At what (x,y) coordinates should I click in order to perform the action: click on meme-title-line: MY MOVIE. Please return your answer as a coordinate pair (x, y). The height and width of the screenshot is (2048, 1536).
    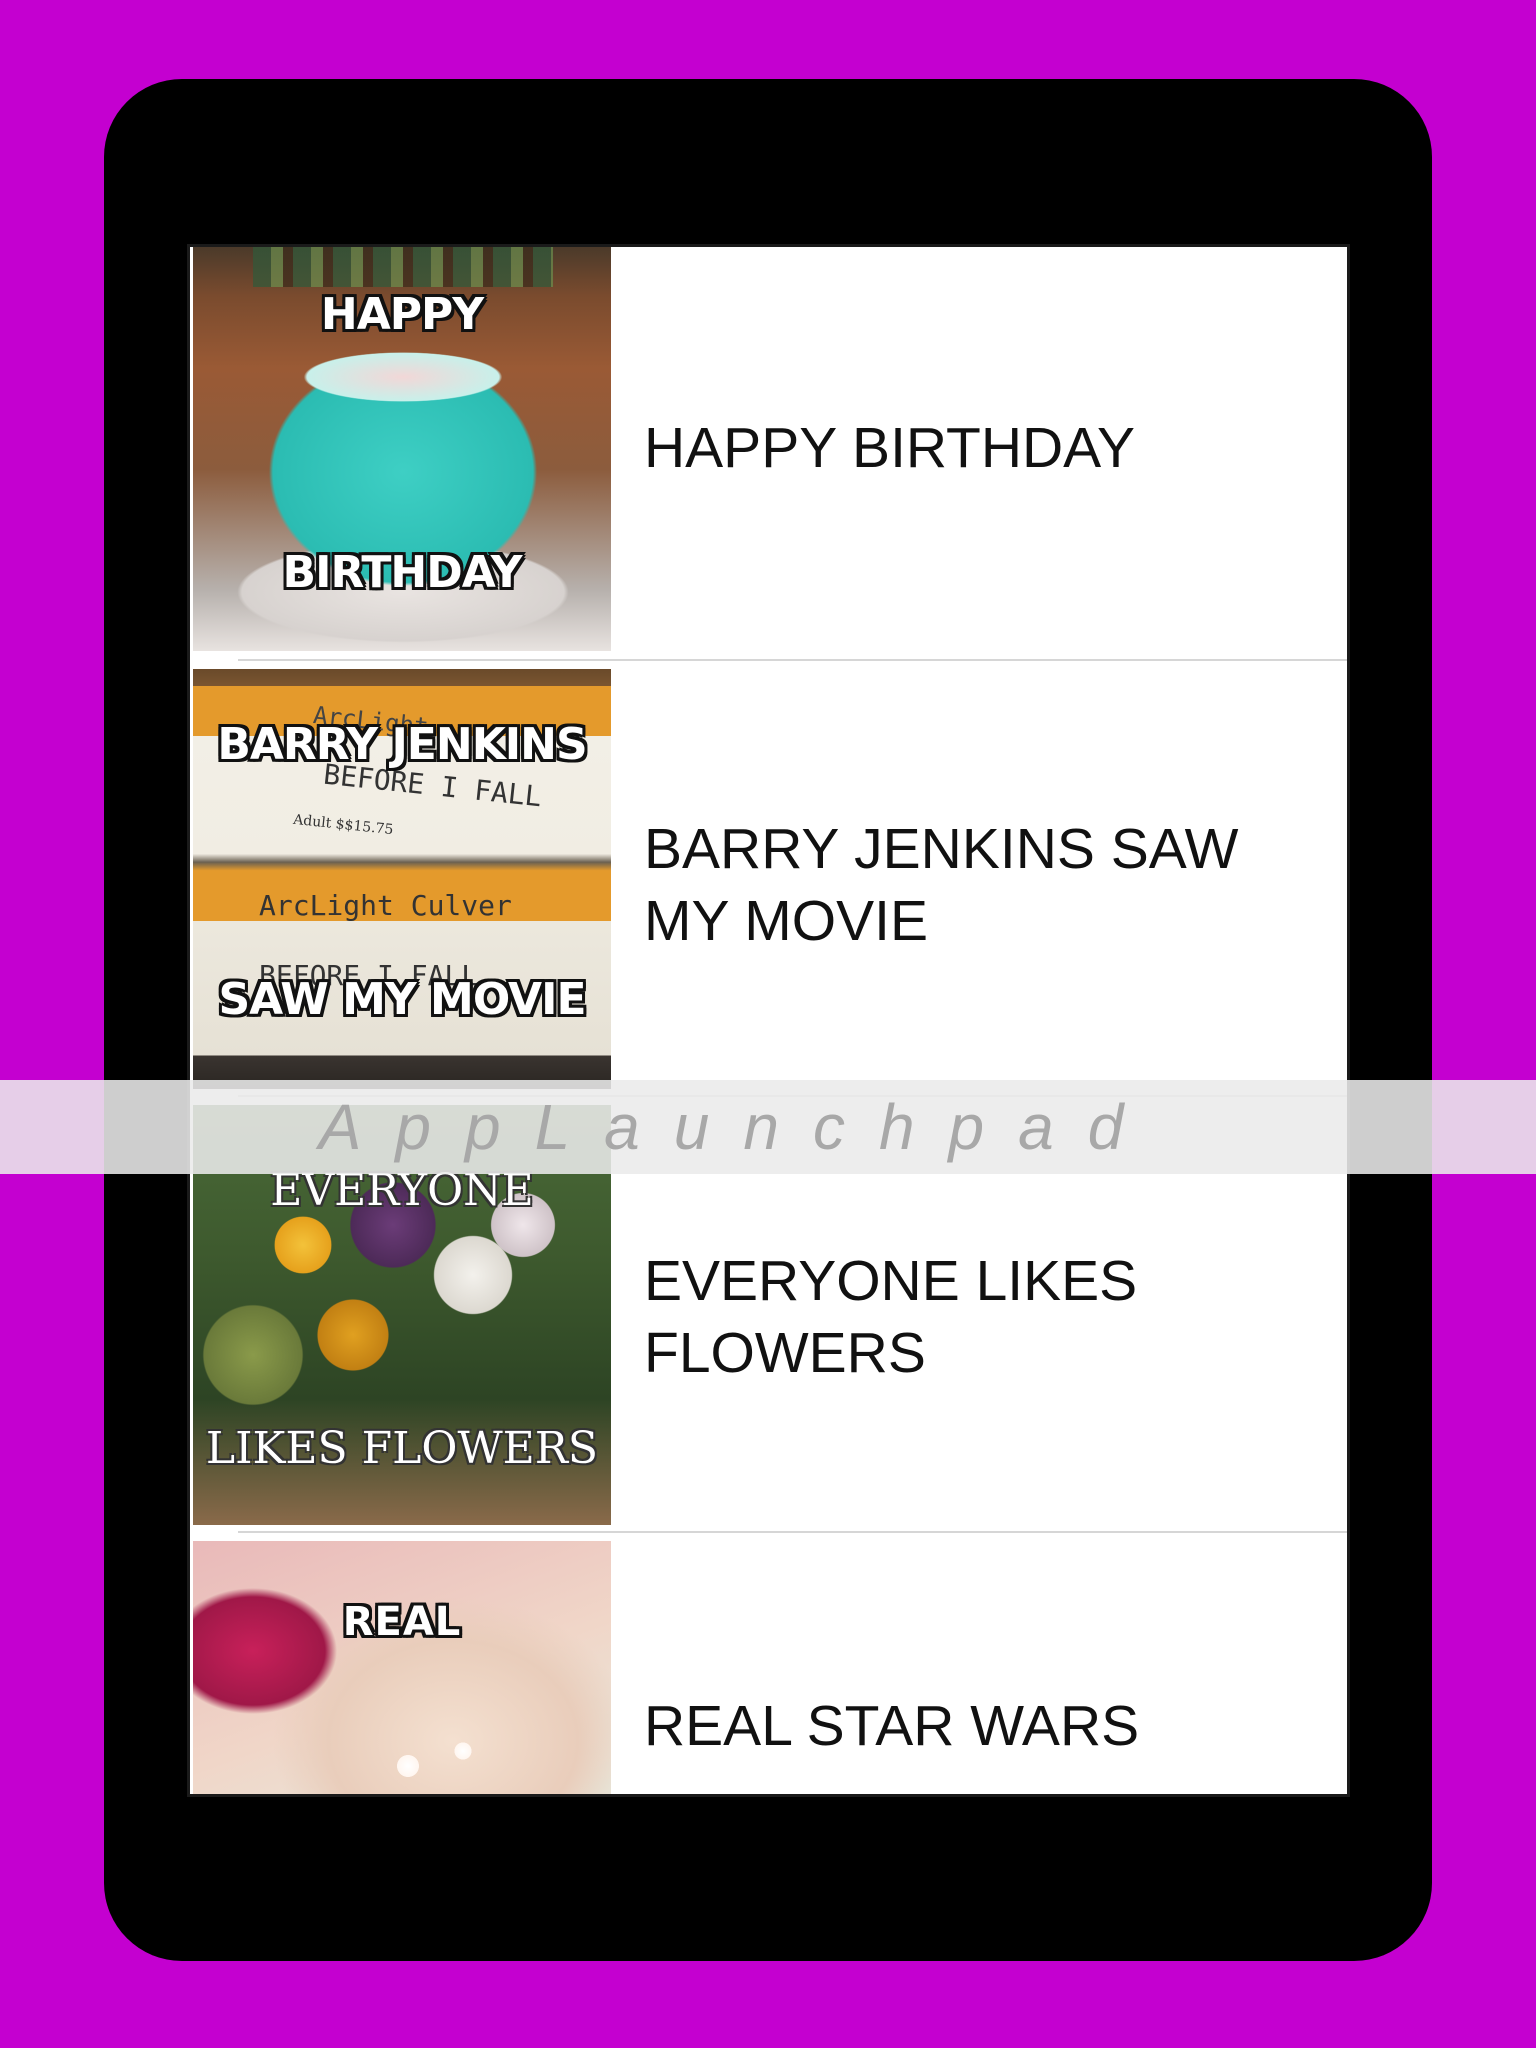
    Looking at the image, I should click on (786, 921).